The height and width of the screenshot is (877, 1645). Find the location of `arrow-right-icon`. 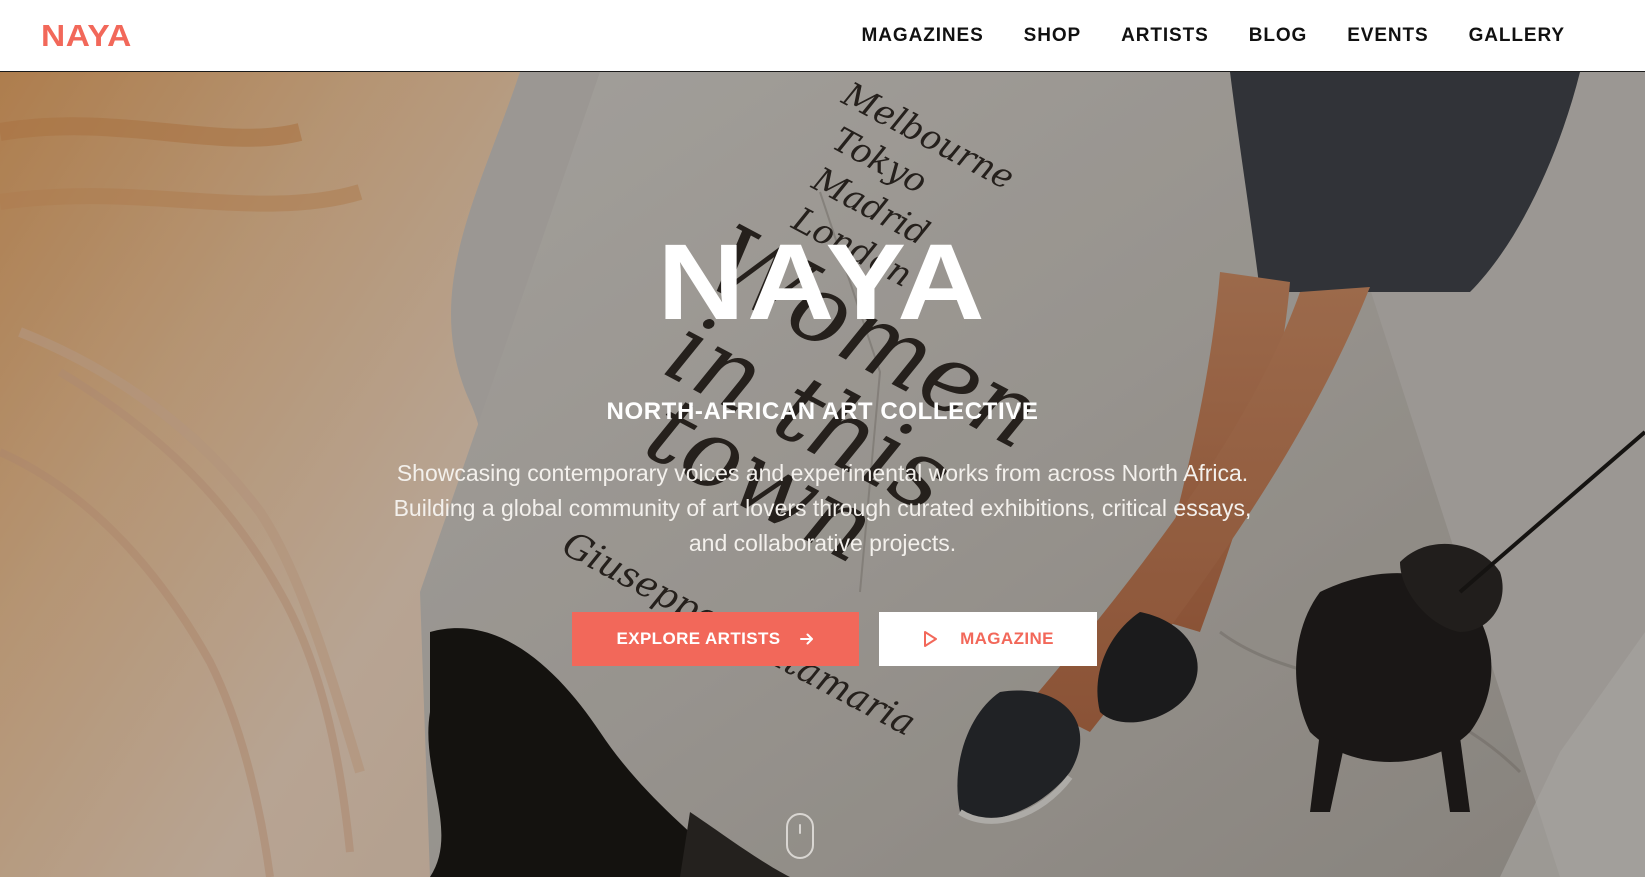

arrow-right-icon is located at coordinates (806, 639).